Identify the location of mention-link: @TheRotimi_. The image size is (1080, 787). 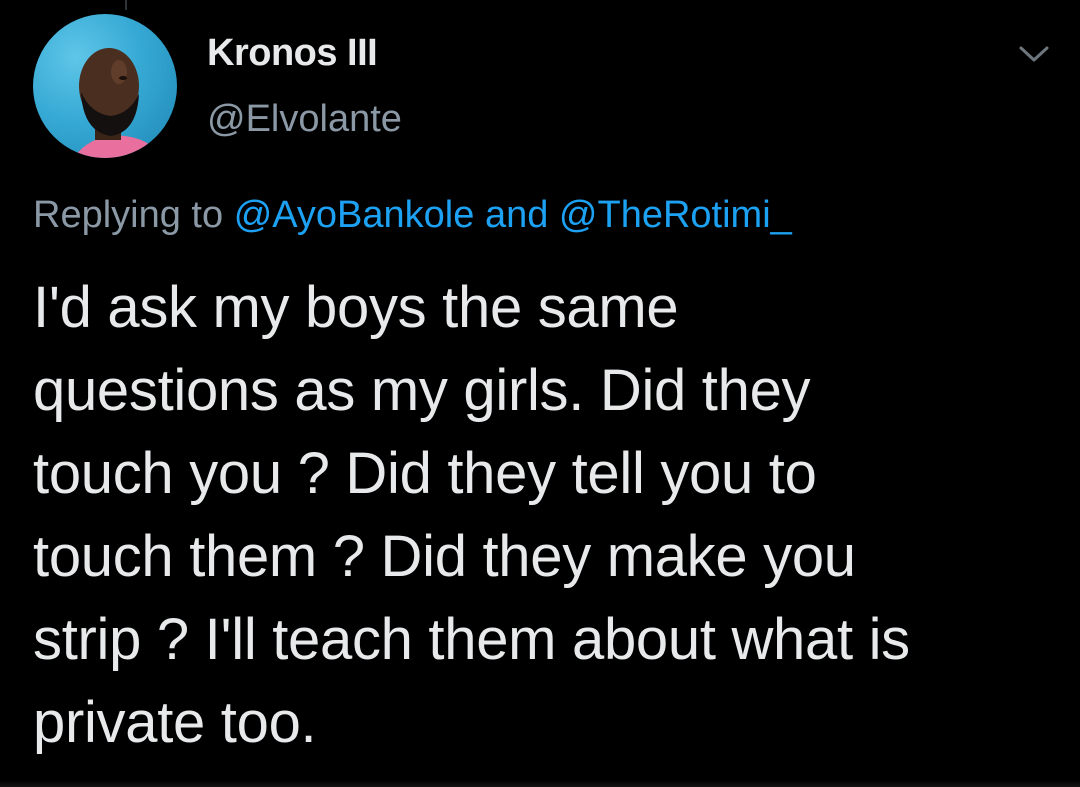
(675, 215).